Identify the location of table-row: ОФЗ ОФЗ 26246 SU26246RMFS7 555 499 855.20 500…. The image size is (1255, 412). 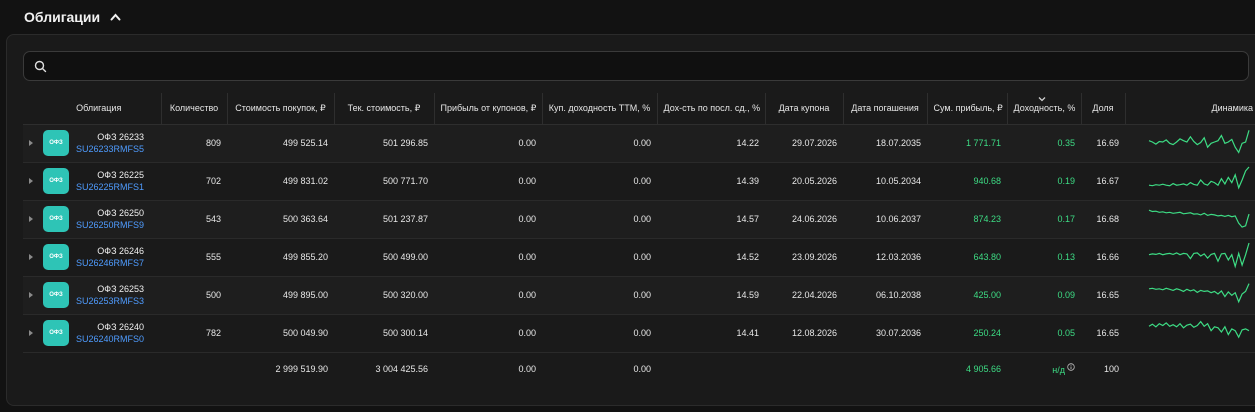
(639, 257).